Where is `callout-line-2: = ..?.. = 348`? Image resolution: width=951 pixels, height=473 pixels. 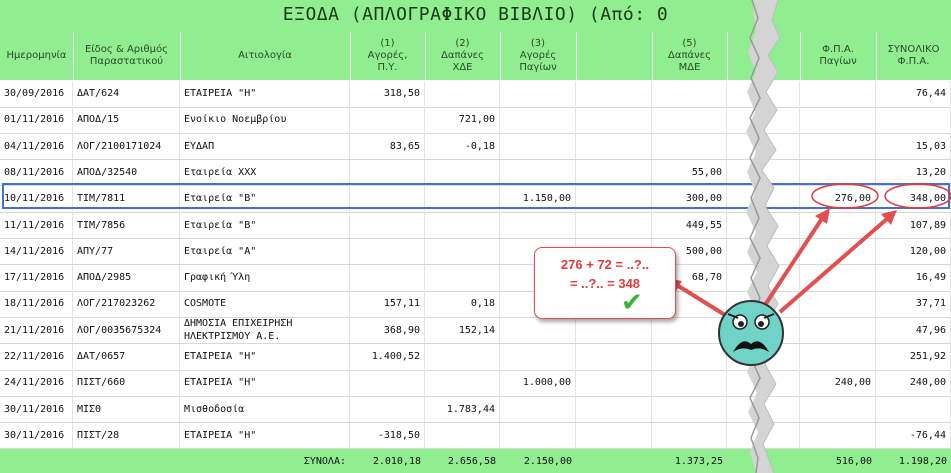 callout-line-2: = ..?.. = 348 is located at coordinates (605, 283).